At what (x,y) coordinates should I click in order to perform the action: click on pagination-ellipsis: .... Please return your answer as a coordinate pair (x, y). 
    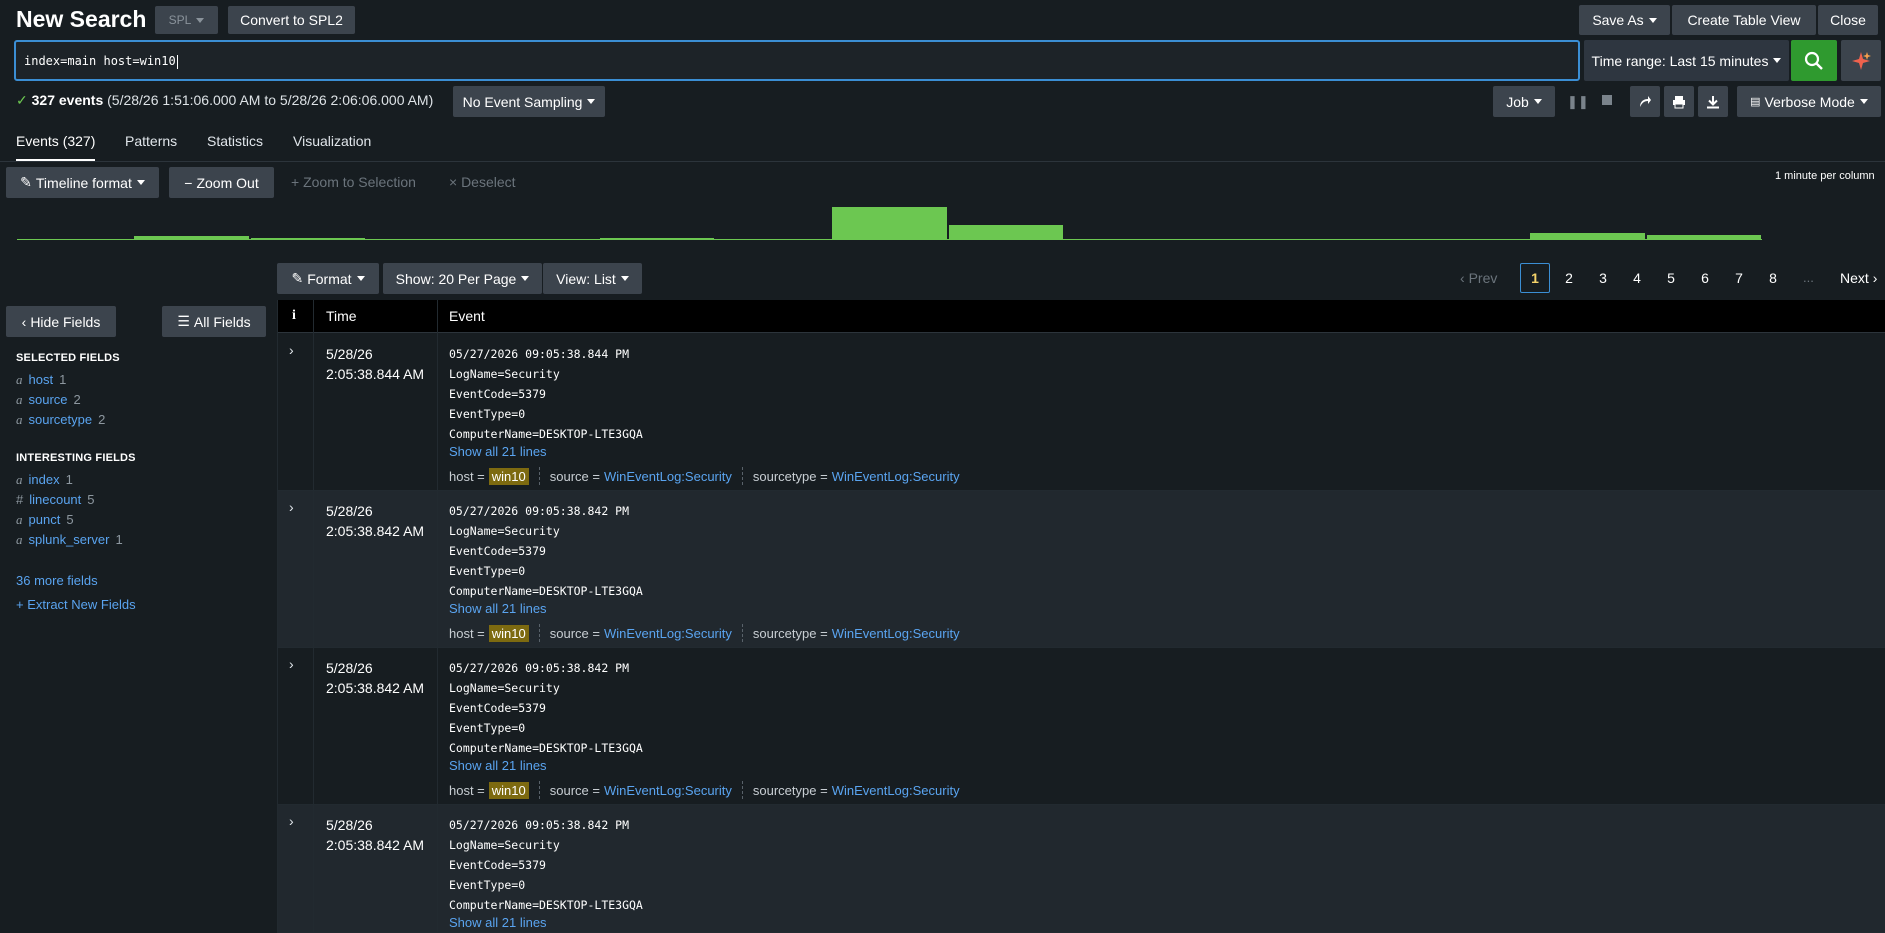
    Looking at the image, I should click on (1808, 277).